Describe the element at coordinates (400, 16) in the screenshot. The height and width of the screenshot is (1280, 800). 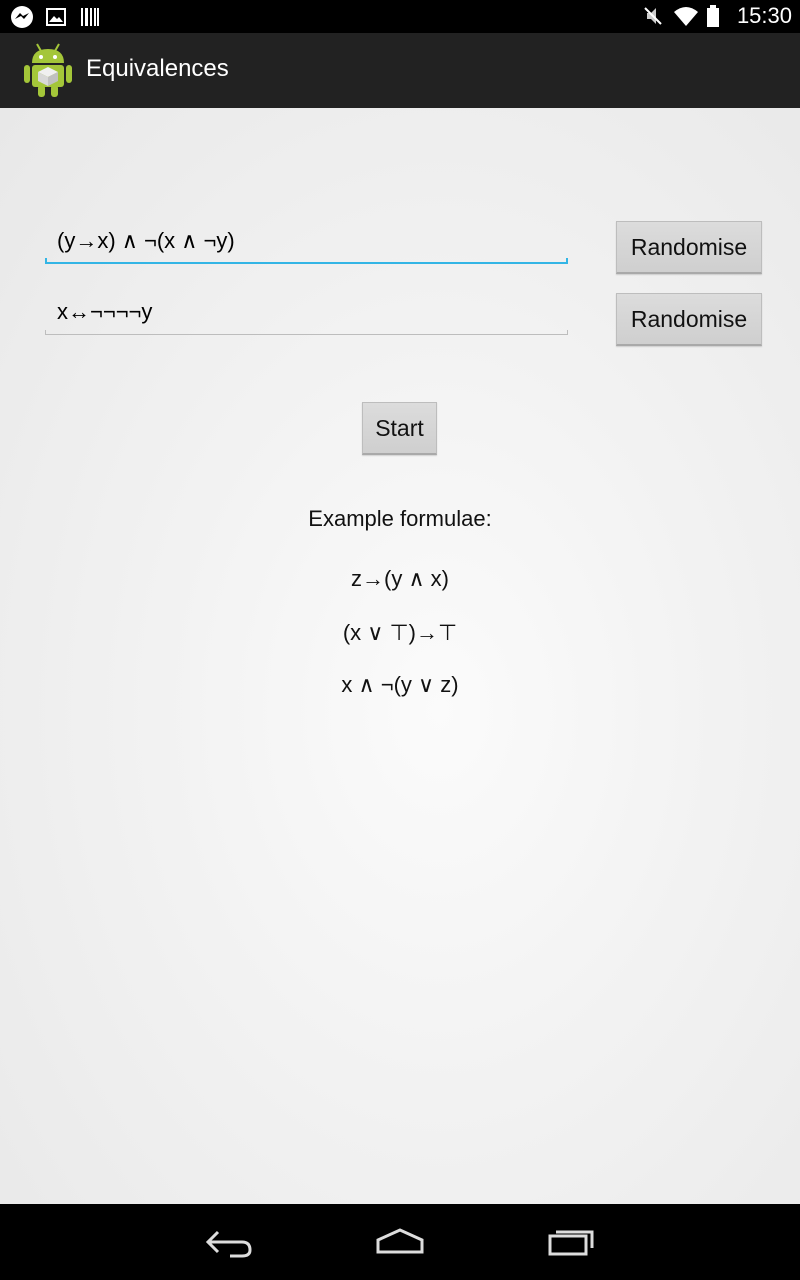
I see `status-bar: 15:30` at that location.